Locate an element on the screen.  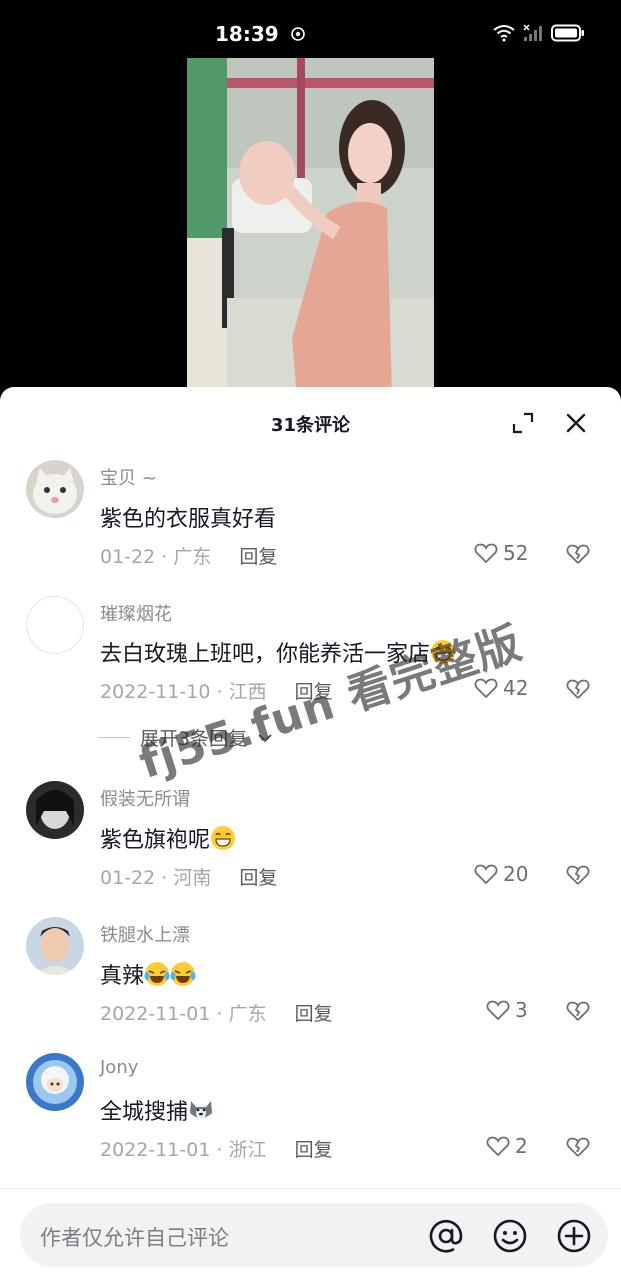
husky-emoji-icon is located at coordinates (201, 1110).